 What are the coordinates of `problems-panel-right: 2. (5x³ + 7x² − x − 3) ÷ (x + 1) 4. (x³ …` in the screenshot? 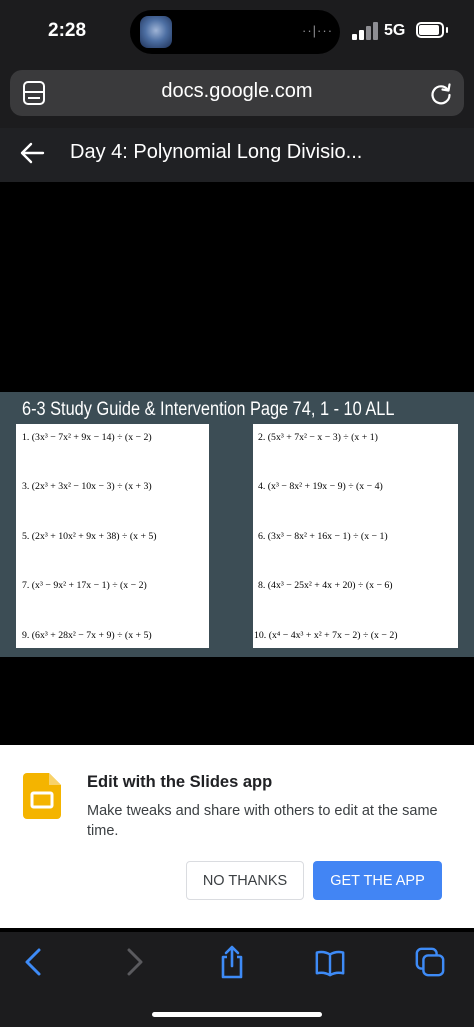 It's located at (355, 536).